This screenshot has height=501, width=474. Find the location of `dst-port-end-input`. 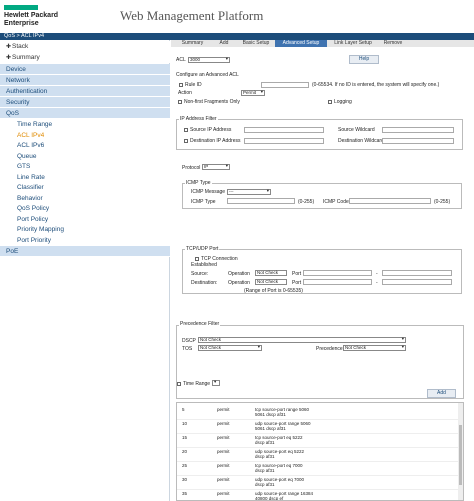

dst-port-end-input is located at coordinates (417, 282).